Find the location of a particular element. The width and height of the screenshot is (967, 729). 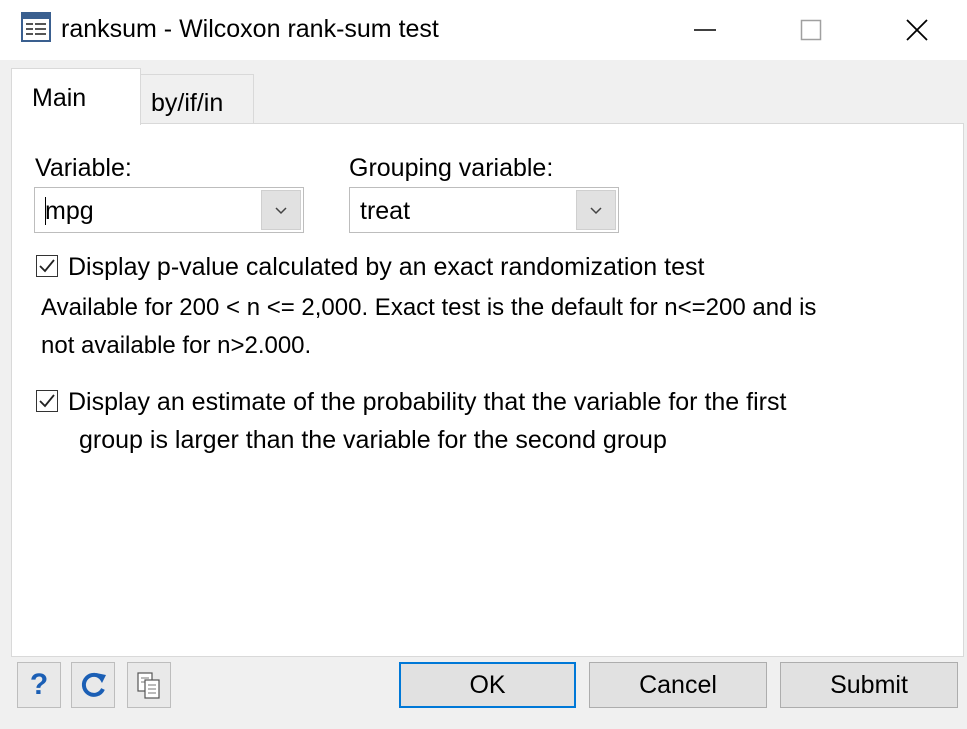

exact-test-checkbox is located at coordinates (47, 266).